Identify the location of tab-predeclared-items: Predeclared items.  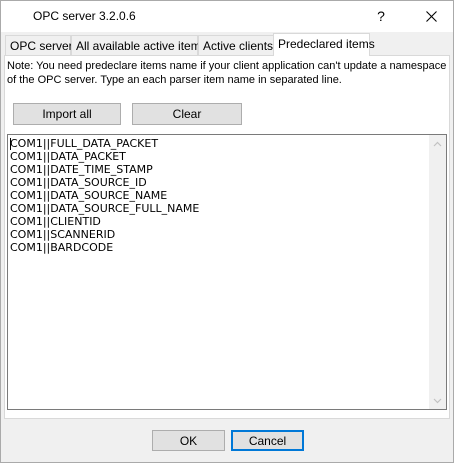
(324, 44).